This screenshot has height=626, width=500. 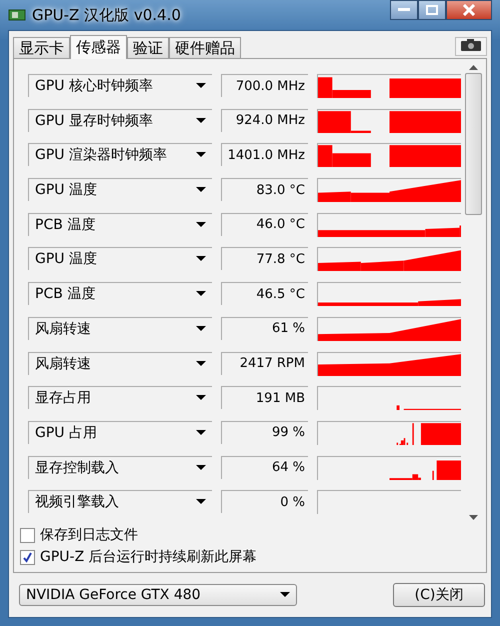 What do you see at coordinates (264, 502) in the screenshot?
I see `sensor-value: 0 %` at bounding box center [264, 502].